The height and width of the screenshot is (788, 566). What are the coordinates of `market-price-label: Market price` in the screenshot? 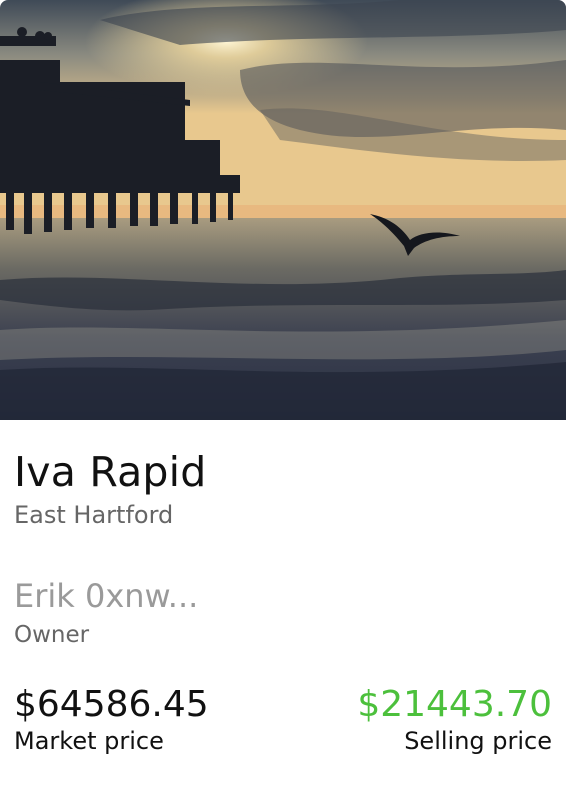 It's located at (89, 741).